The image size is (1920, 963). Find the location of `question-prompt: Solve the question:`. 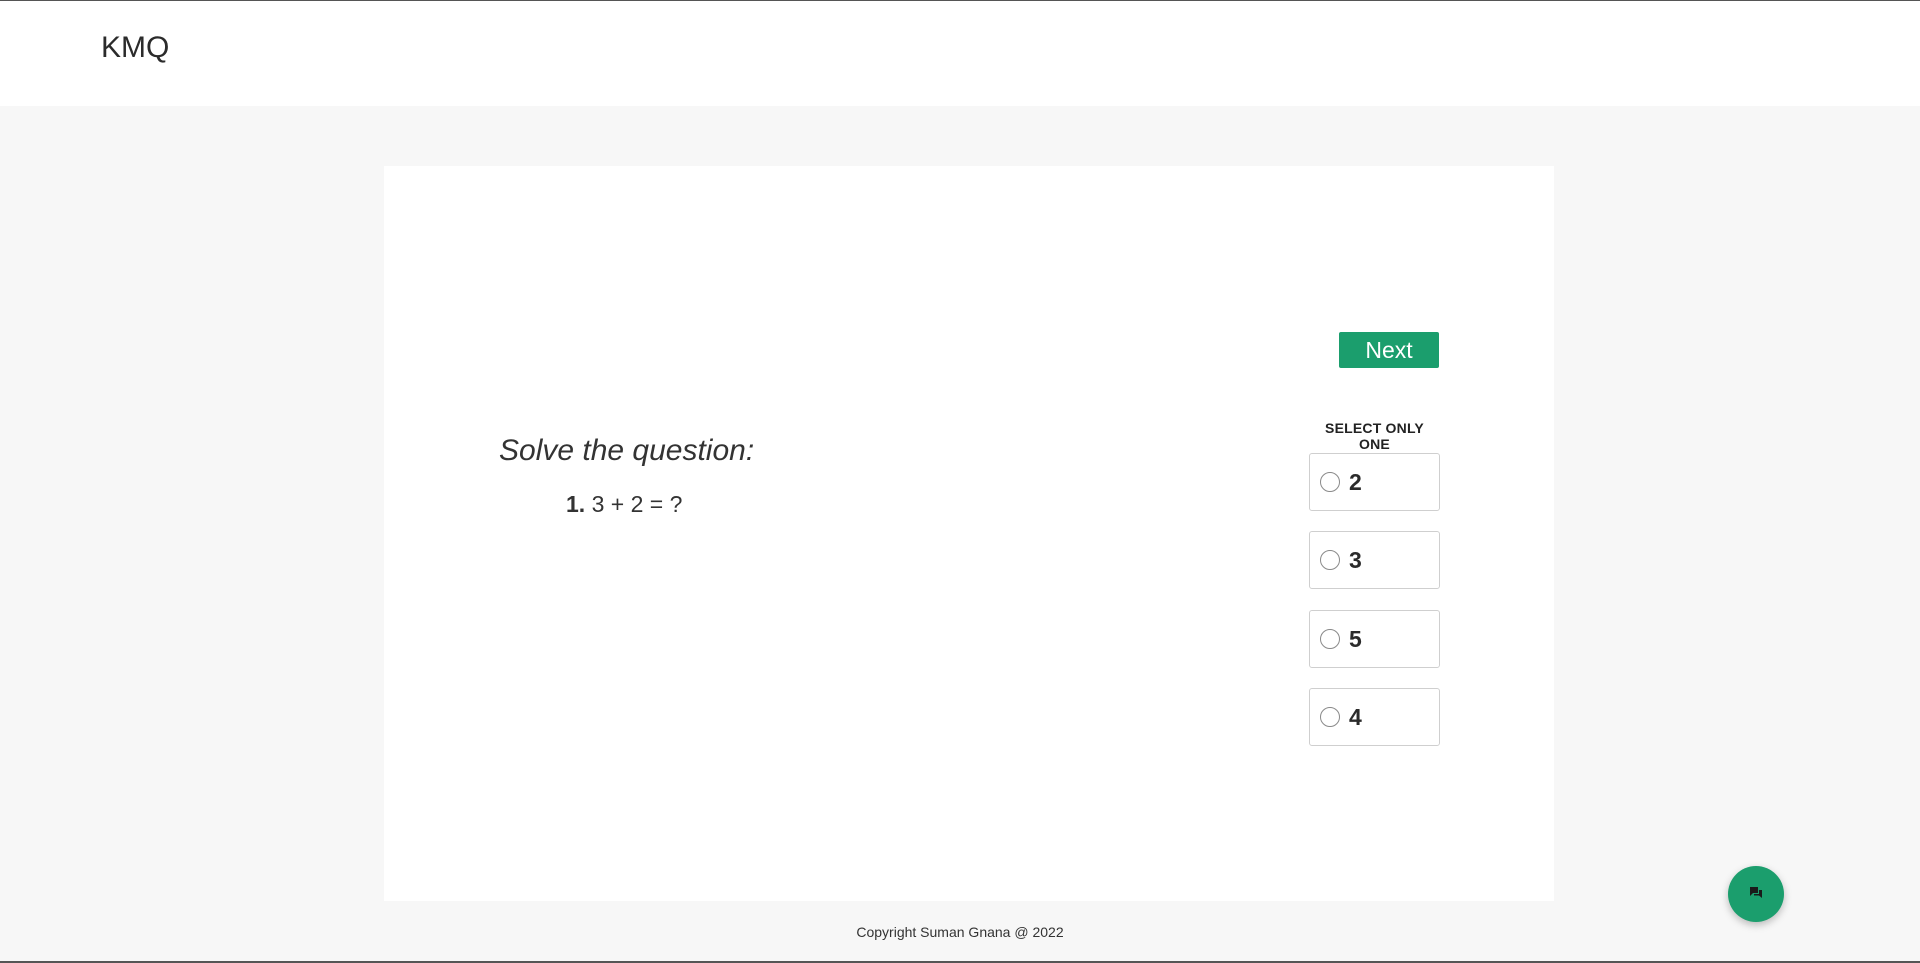

question-prompt: Solve the question: is located at coordinates (627, 450).